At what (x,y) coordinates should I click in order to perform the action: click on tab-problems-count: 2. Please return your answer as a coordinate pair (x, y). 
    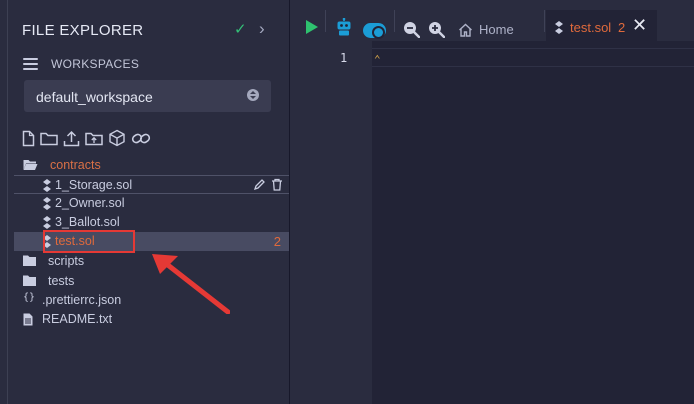
    Looking at the image, I should click on (622, 27).